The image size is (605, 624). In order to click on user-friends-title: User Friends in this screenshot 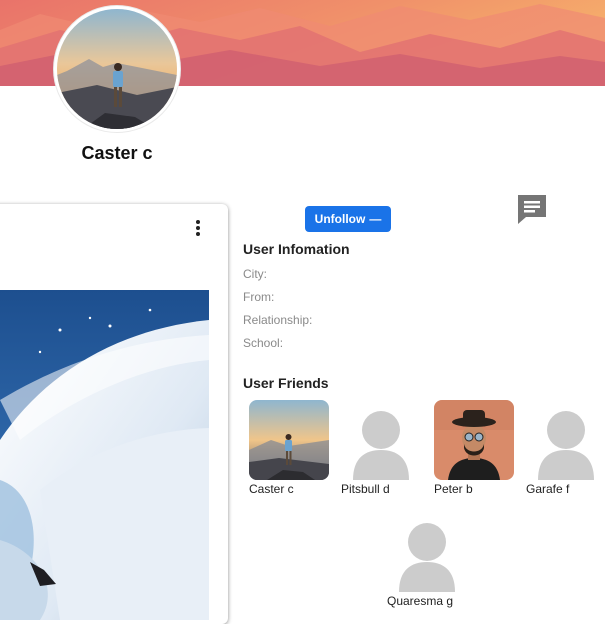, I will do `click(286, 383)`.